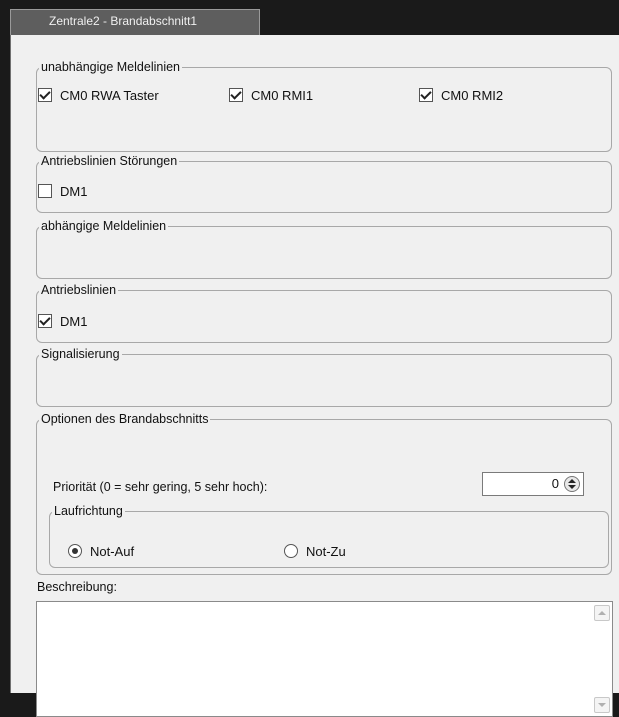 This screenshot has height=717, width=619. I want to click on checkbox-label: CM0 RMI2, so click(472, 95).